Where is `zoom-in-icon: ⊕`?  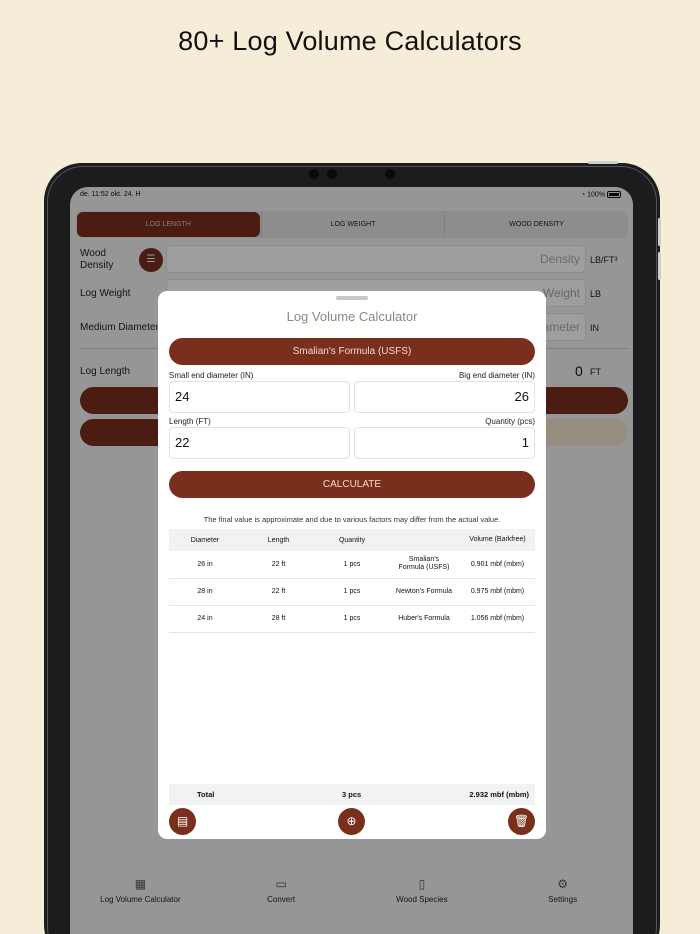 zoom-in-icon: ⊕ is located at coordinates (351, 821).